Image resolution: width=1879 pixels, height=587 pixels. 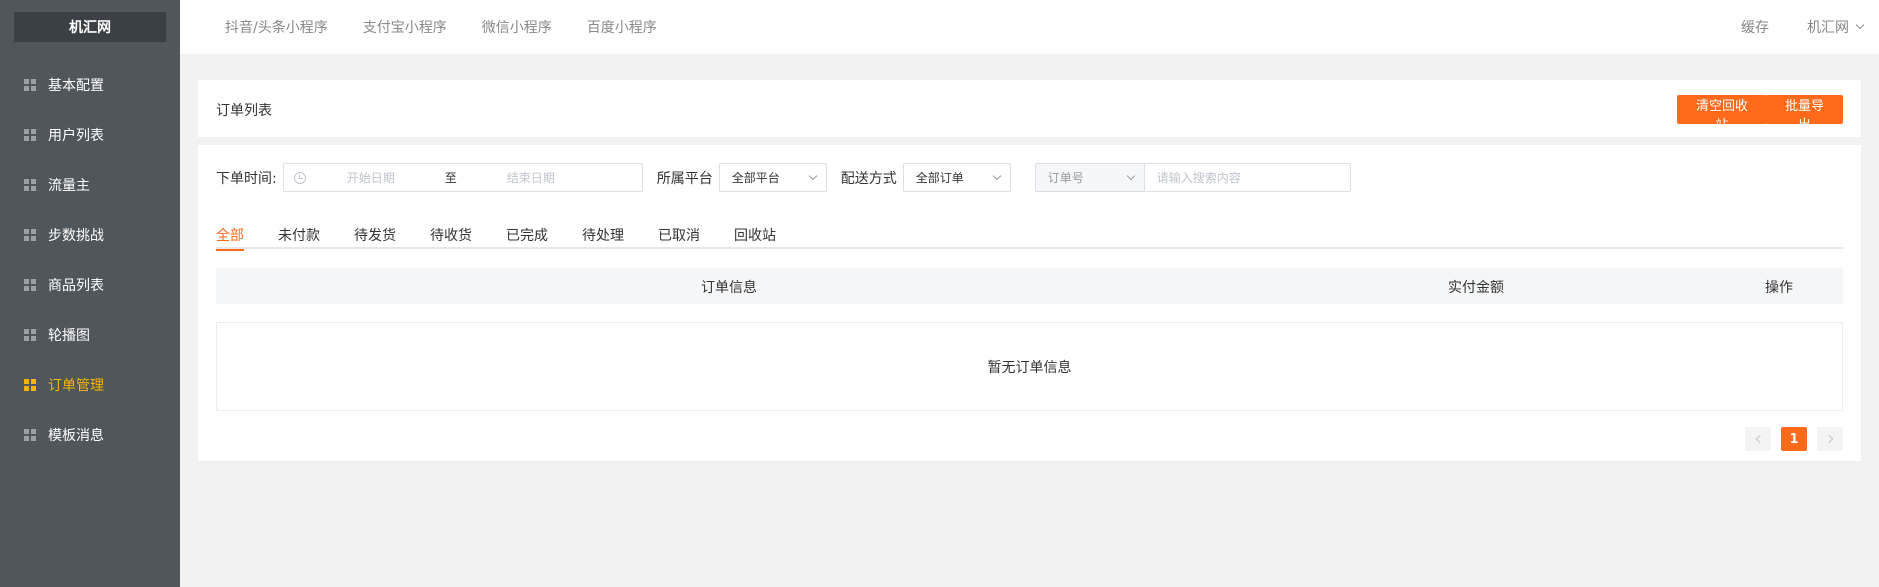 What do you see at coordinates (246, 178) in the screenshot?
I see `order-time-label: 下单时间:` at bounding box center [246, 178].